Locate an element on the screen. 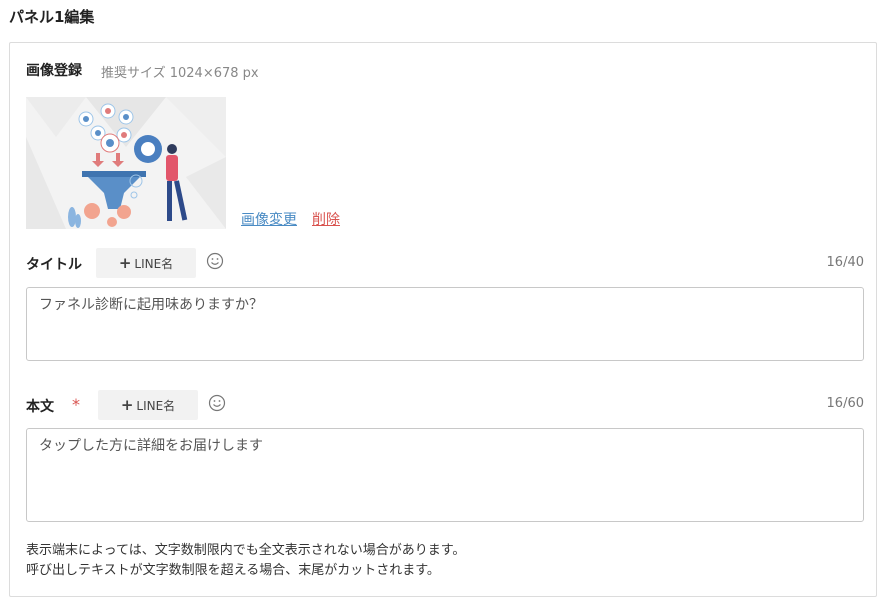 Image resolution: width=895 pixels, height=609 pixels. funnel-illustration is located at coordinates (126, 163).